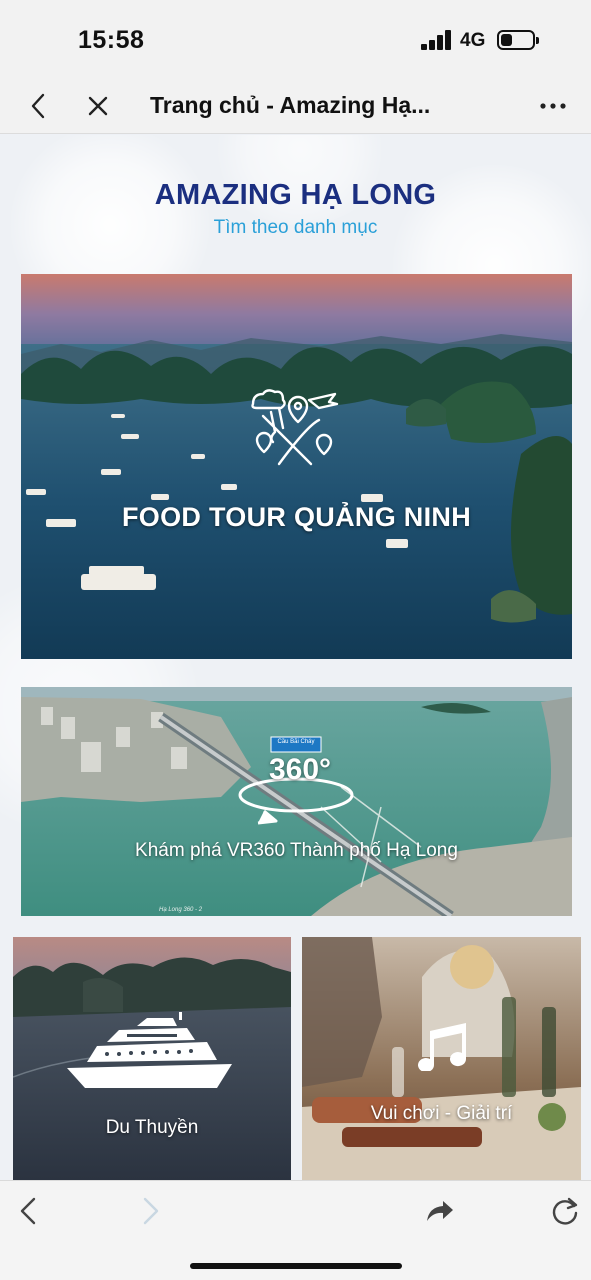 This screenshot has height=1280, width=591. I want to click on forward-arrow-icon, so click(151, 1211).